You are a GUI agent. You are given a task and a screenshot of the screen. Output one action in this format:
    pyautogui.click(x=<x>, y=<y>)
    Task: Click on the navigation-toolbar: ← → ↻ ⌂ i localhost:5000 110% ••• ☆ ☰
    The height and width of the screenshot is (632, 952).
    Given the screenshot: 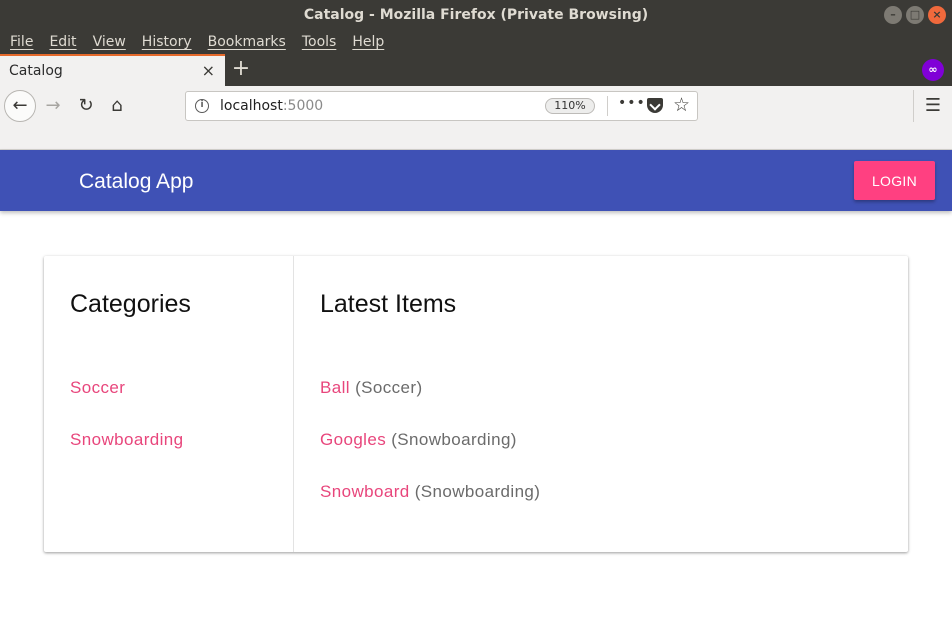 What is the action you would take?
    pyautogui.click(x=476, y=118)
    